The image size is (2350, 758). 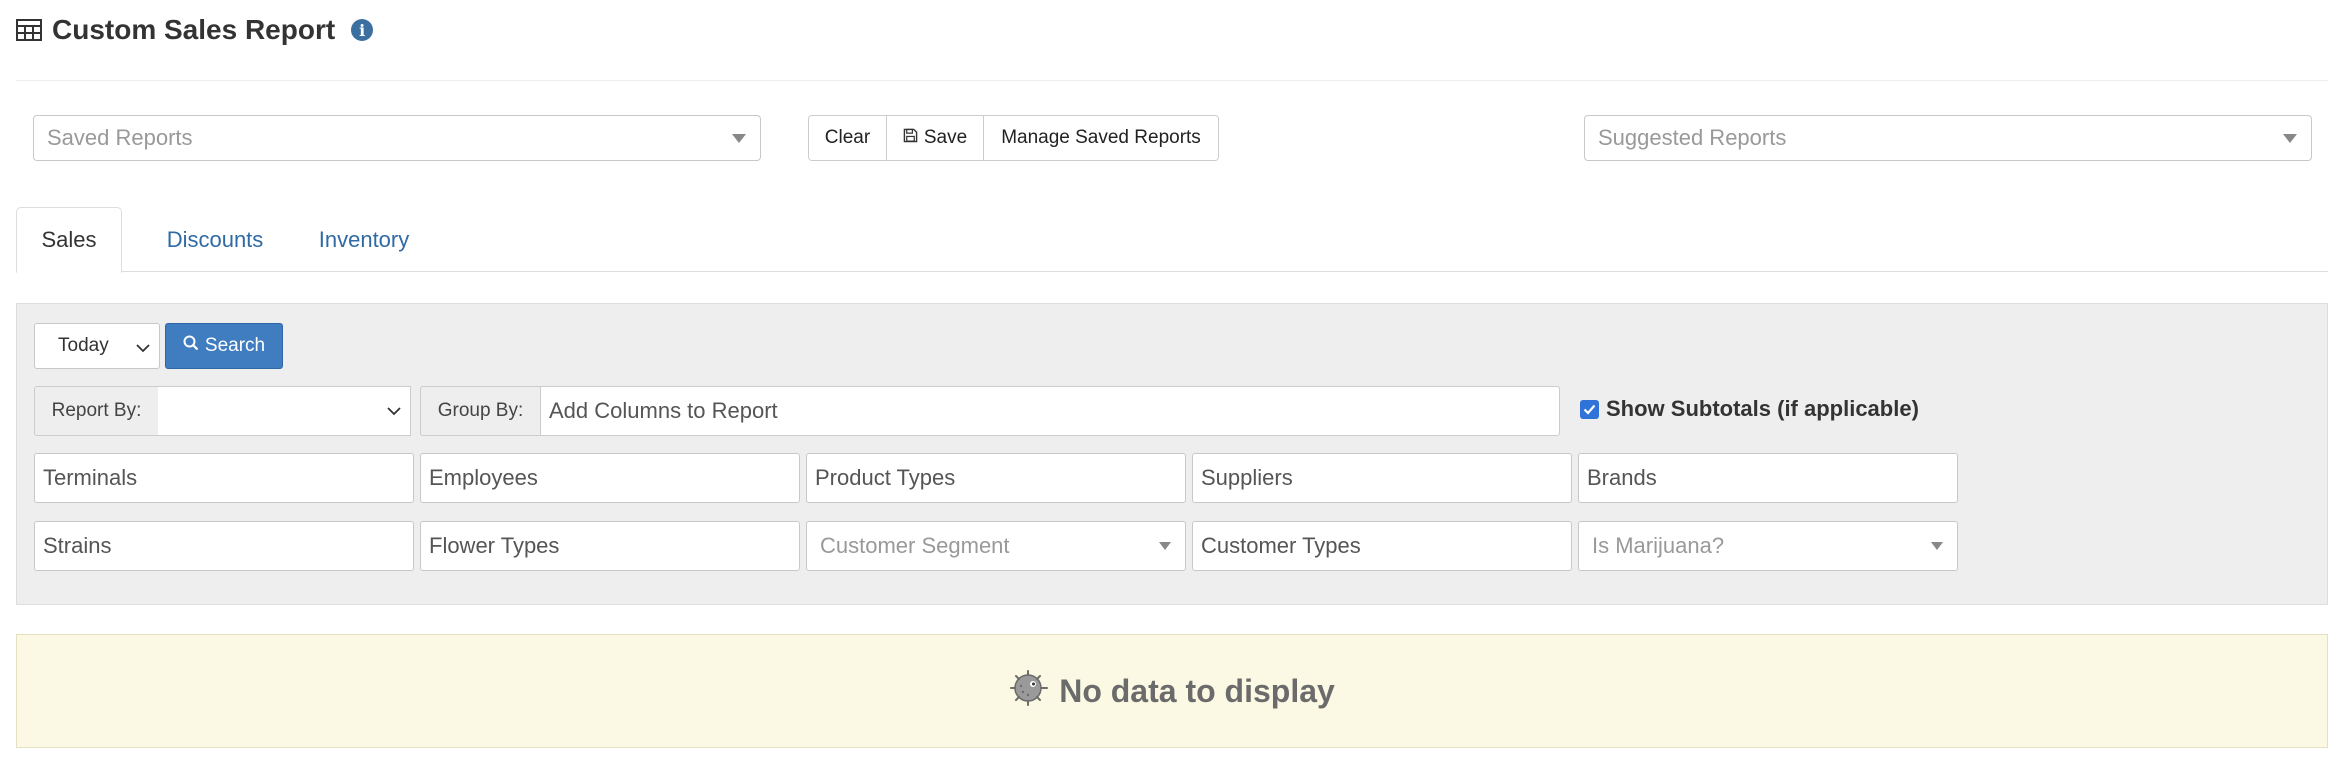 I want to click on saved-reports-placeholder: Saved Reports, so click(x=120, y=137).